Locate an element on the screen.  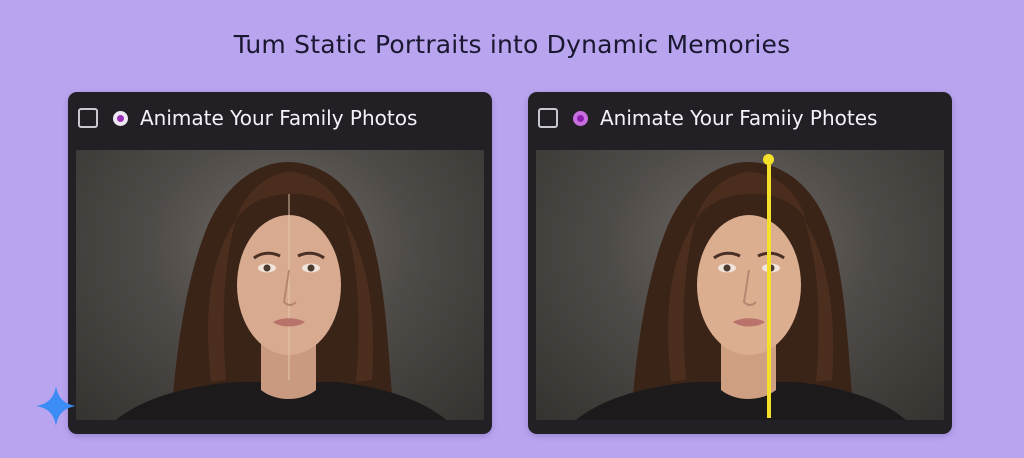
card-title: Animate Your Family Photos is located at coordinates (279, 118).